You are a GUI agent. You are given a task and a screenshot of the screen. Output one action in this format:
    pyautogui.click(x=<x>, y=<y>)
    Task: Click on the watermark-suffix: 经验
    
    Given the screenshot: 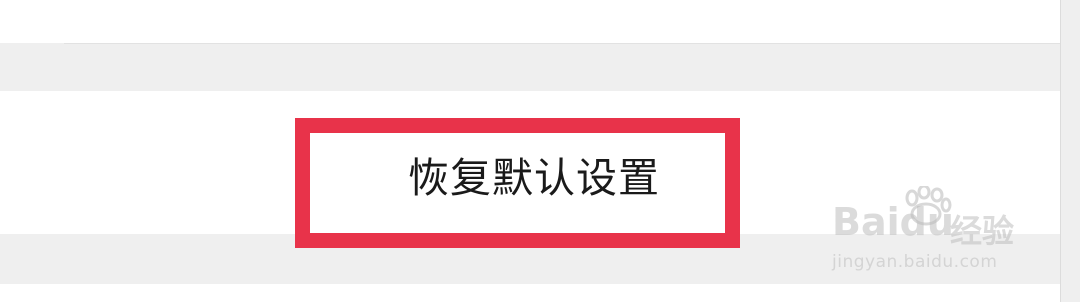 What is the action you would take?
    pyautogui.click(x=982, y=231)
    